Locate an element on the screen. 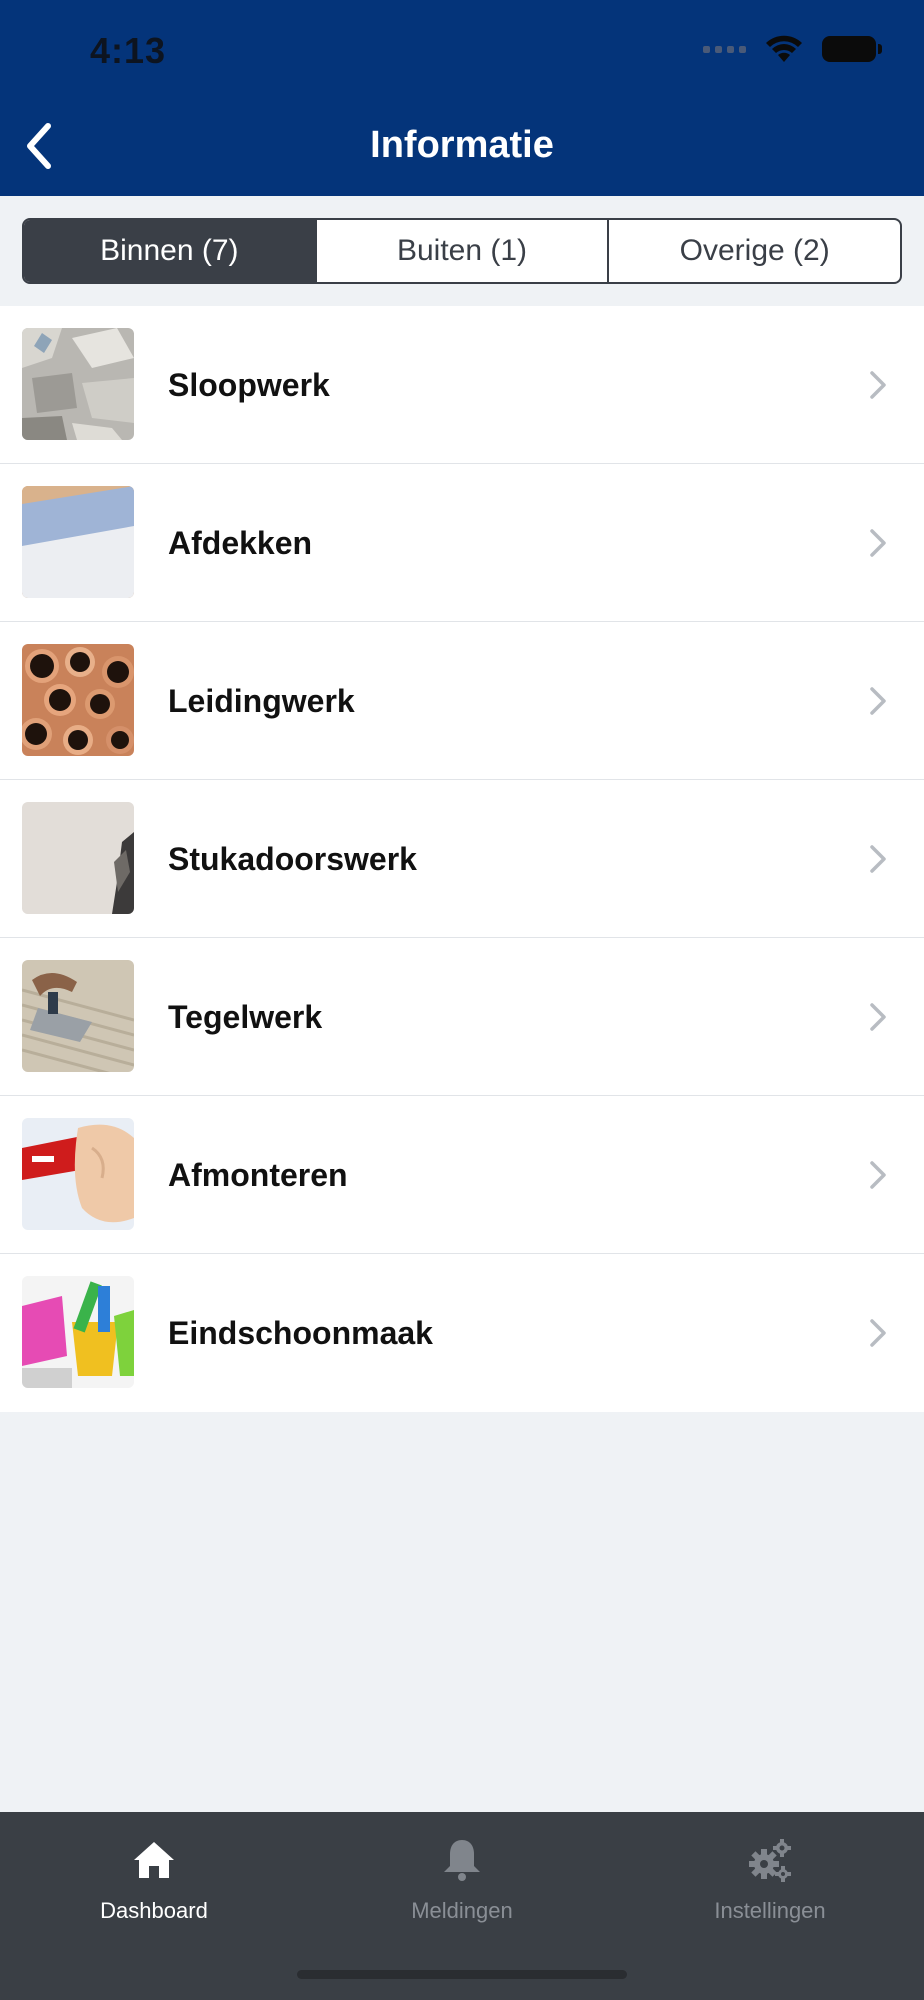  segment-overige: Overige (2) is located at coordinates (754, 251).